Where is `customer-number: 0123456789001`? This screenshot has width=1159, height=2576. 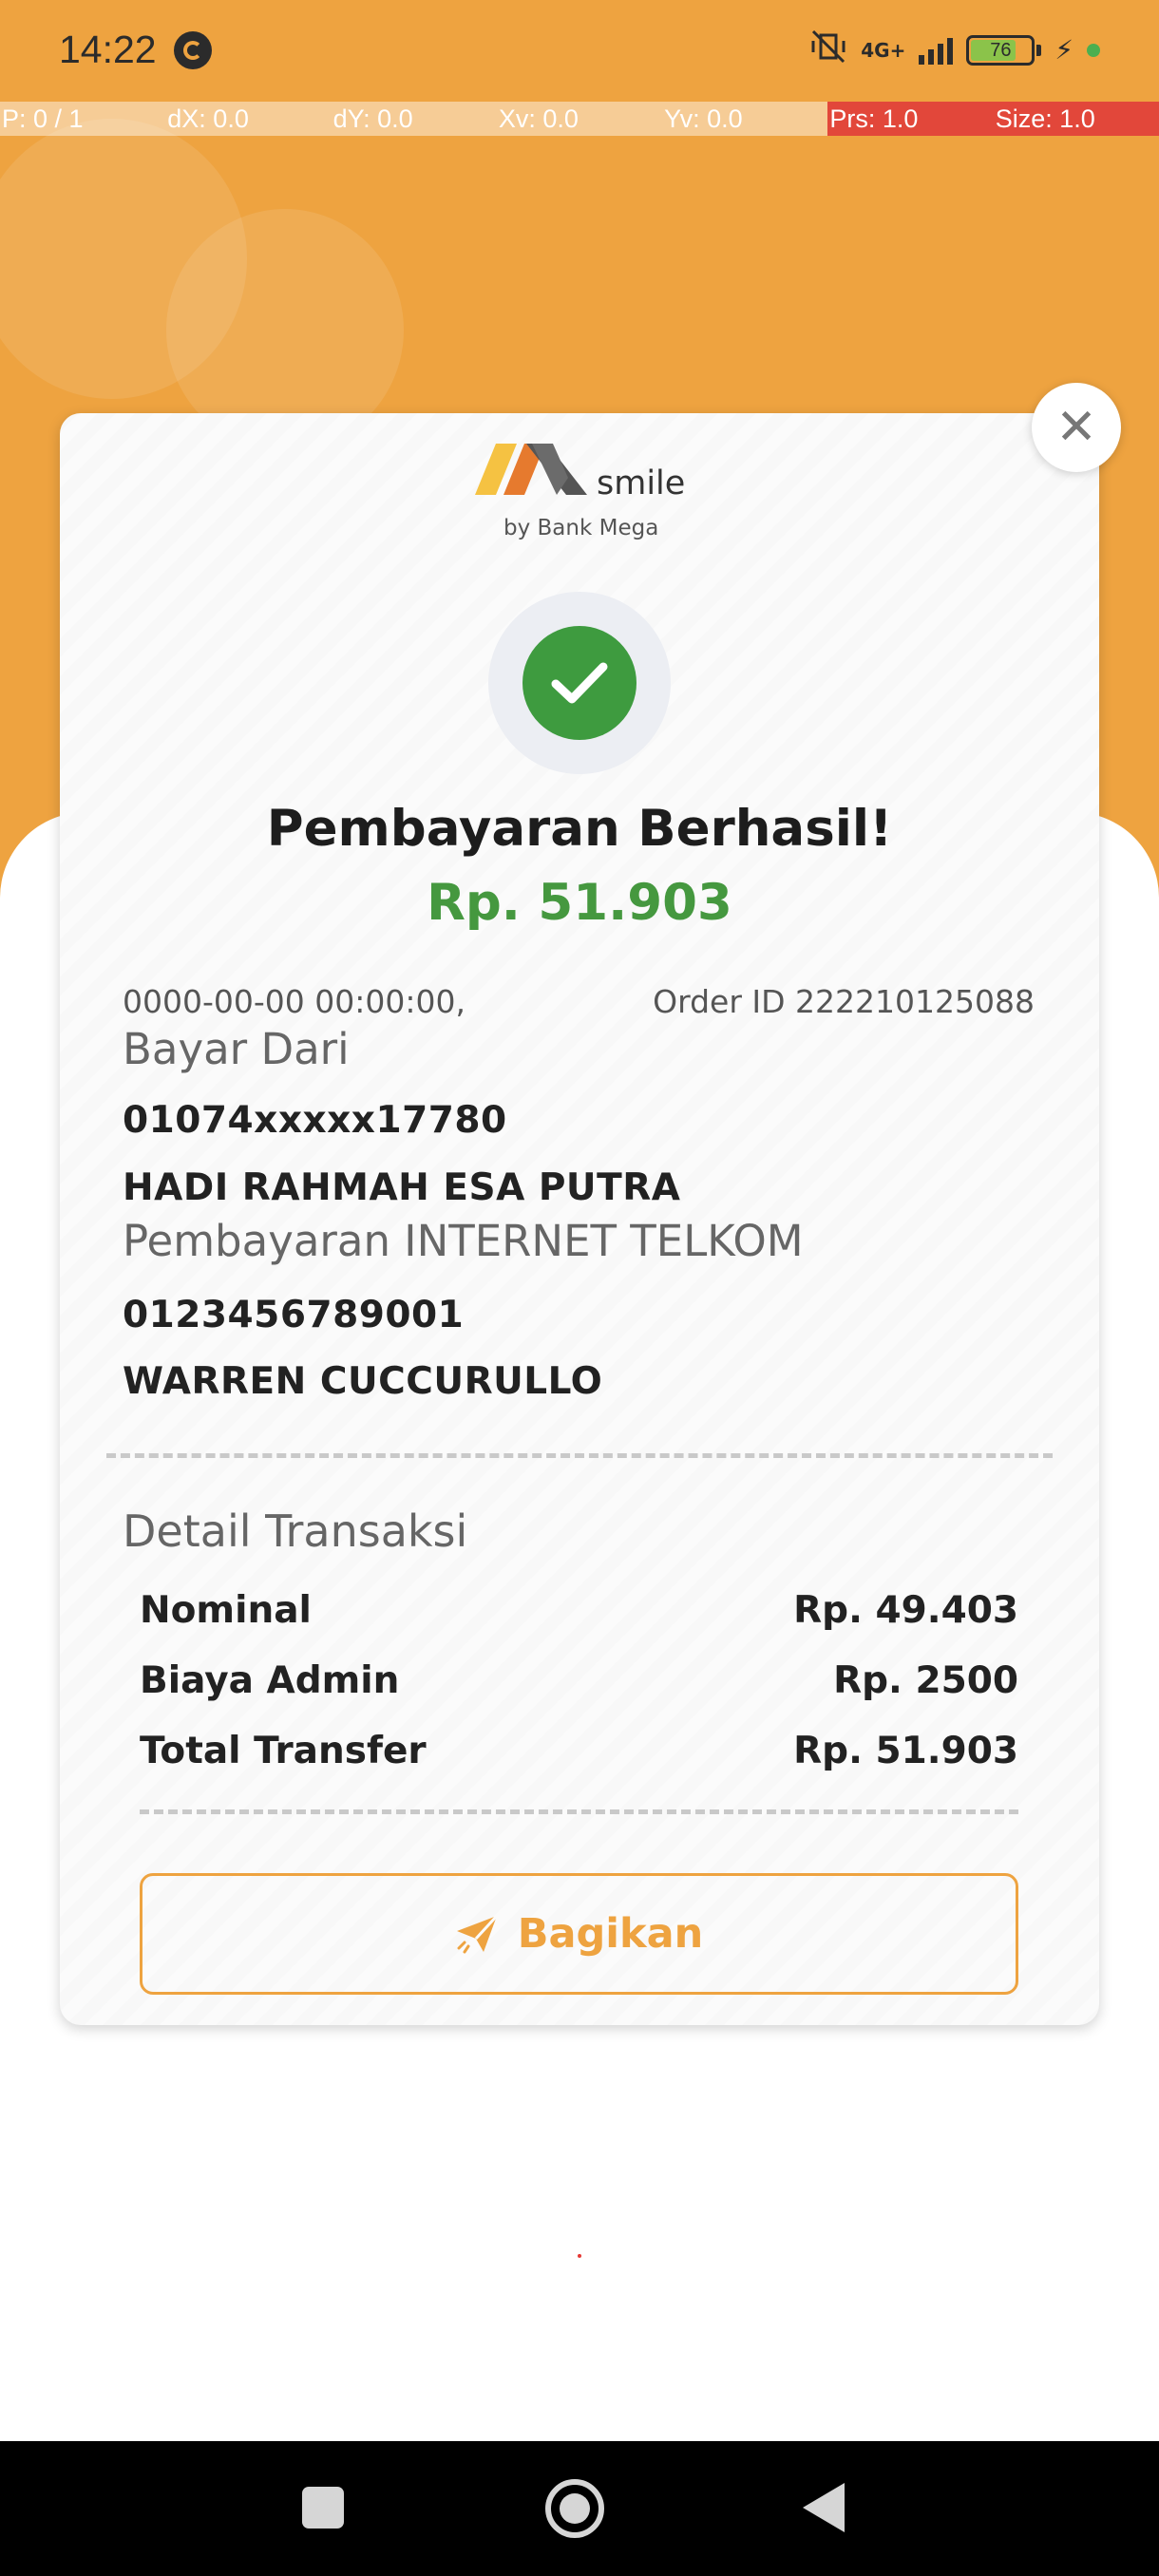
customer-number: 0123456789001 is located at coordinates (294, 1315).